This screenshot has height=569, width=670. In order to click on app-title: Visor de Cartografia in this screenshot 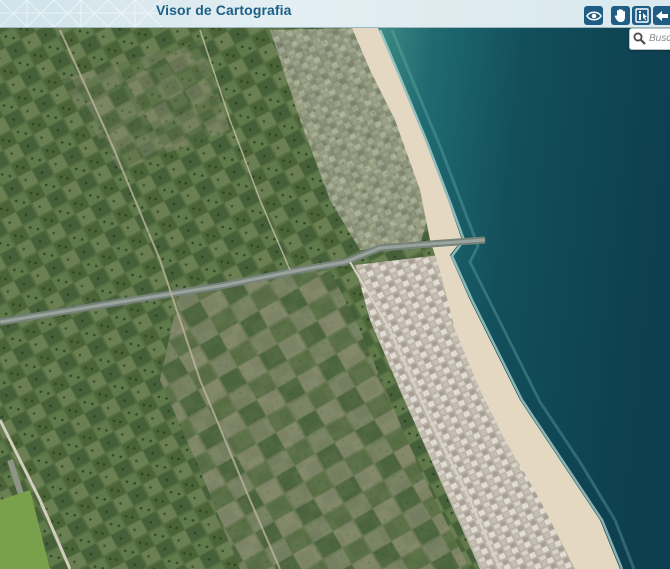, I will do `click(224, 10)`.